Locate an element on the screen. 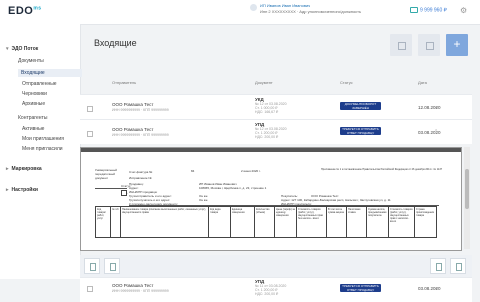 The height and width of the screenshot is (302, 480). col-sender: Отправитель is located at coordinates (124, 82).